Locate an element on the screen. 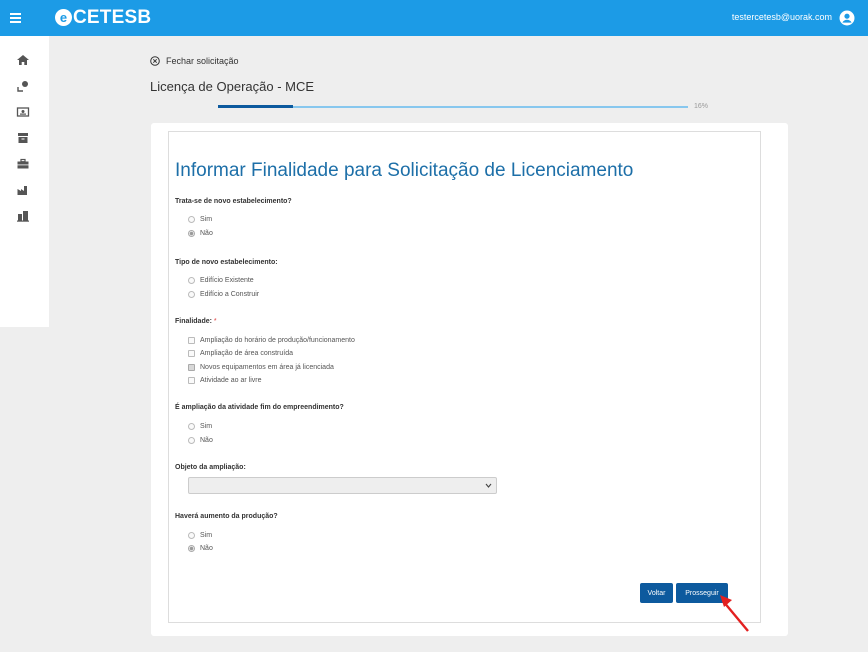  checkbox-outdoor-activity: Atividade ao ar livre is located at coordinates (224, 380).